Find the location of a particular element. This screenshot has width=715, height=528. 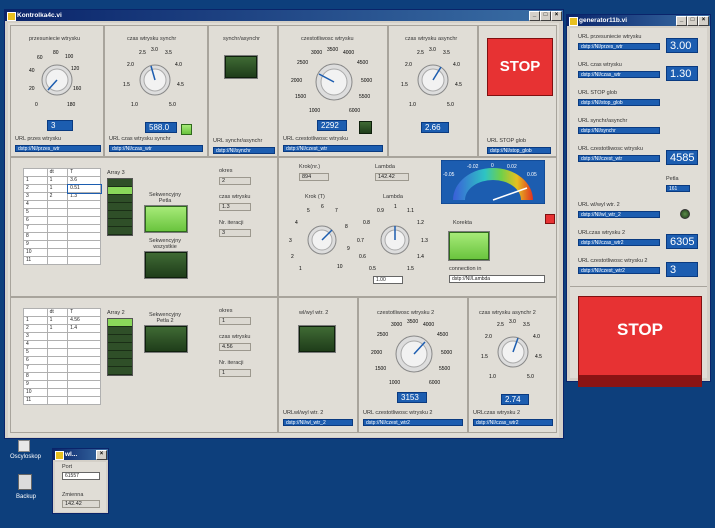

czas-label: czas wtrysku is located at coordinates (235, 337).